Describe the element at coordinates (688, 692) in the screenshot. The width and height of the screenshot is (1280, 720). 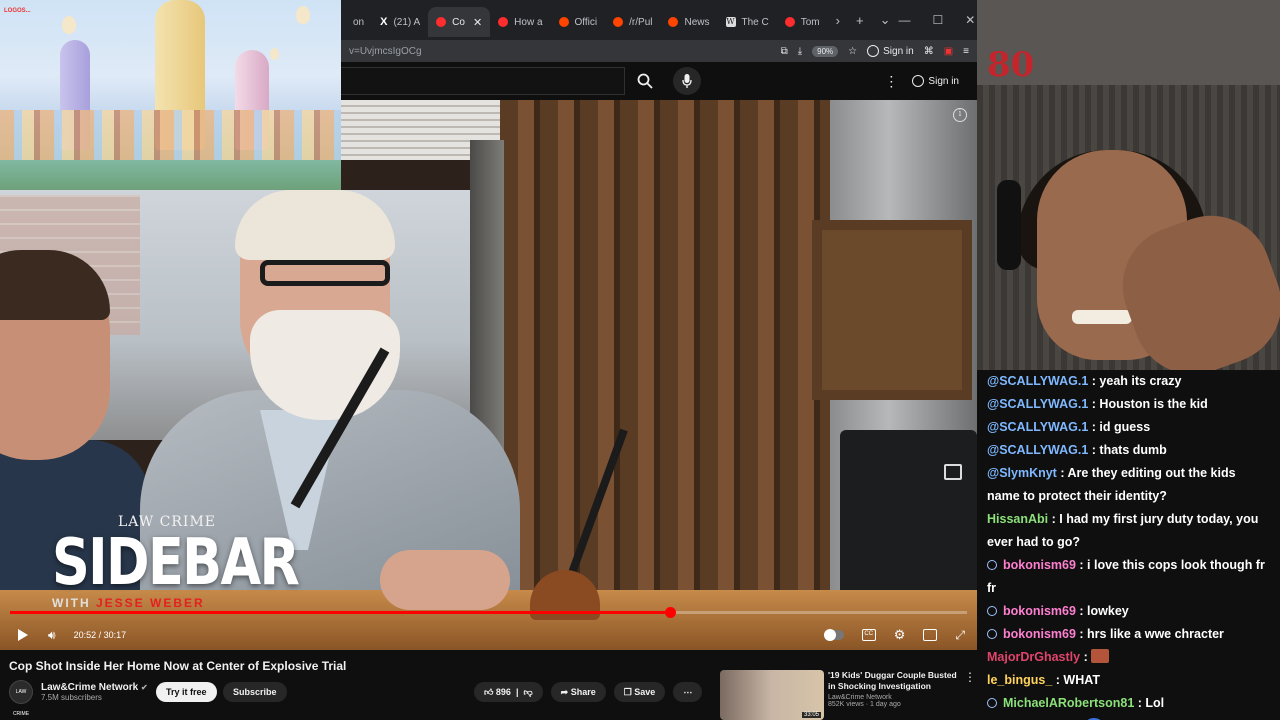
I see `more-actions-button: ⋯` at that location.